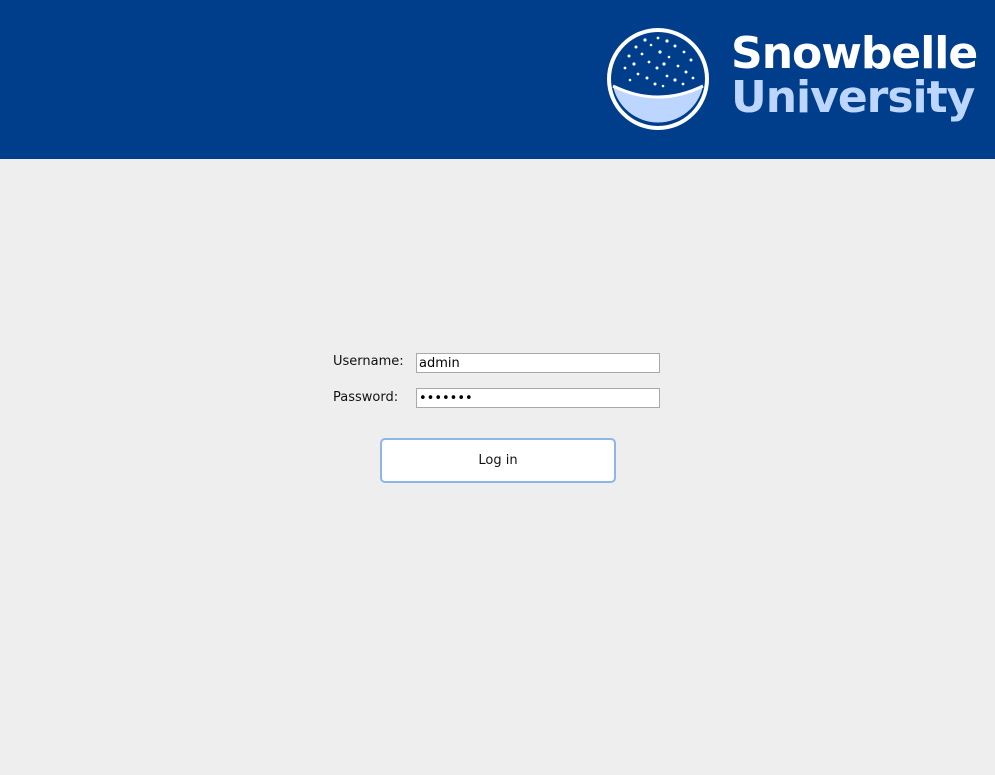 The height and width of the screenshot is (775, 995). Describe the element at coordinates (658, 79) in the screenshot. I see `snow-globe-icon` at that location.